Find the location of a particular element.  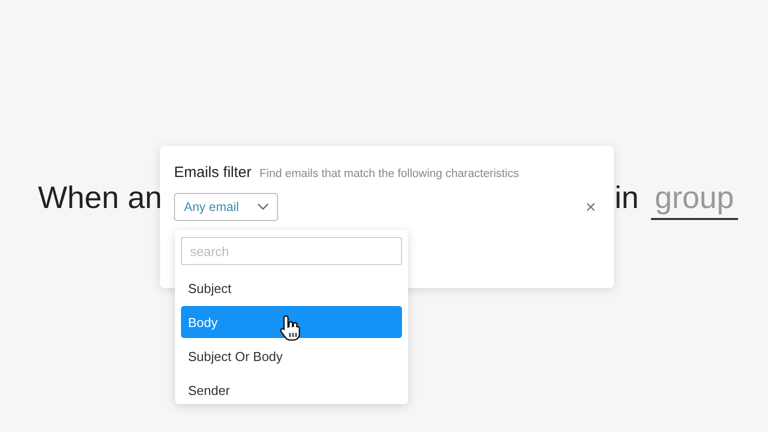

chevron-icon is located at coordinates (262, 207).